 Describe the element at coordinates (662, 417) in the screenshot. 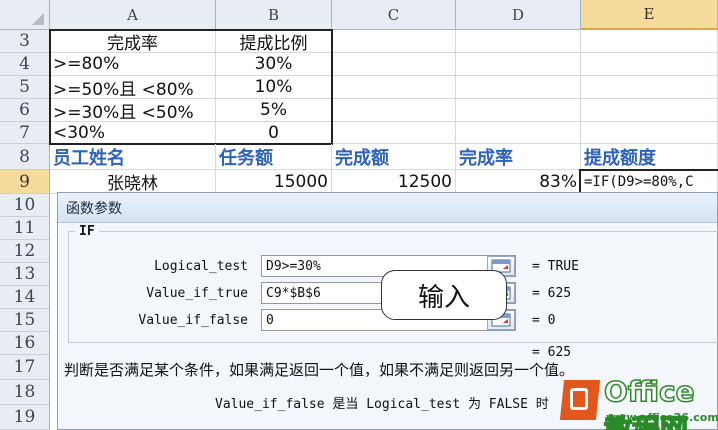

I see `watermark-url: www.office26.com` at that location.